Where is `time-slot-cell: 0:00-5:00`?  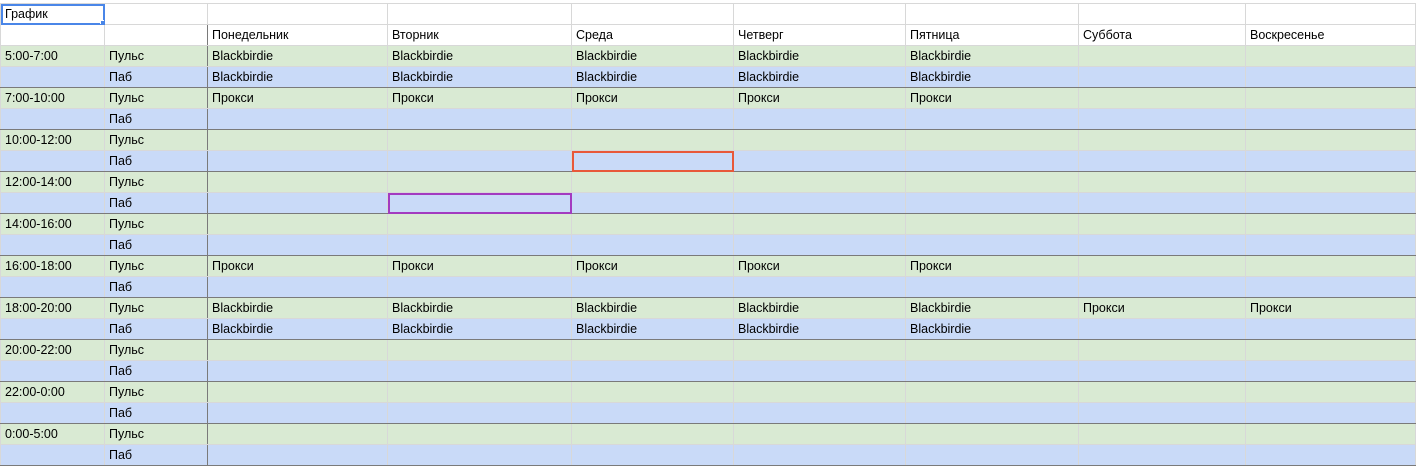
time-slot-cell: 0:00-5:00 is located at coordinates (52, 434).